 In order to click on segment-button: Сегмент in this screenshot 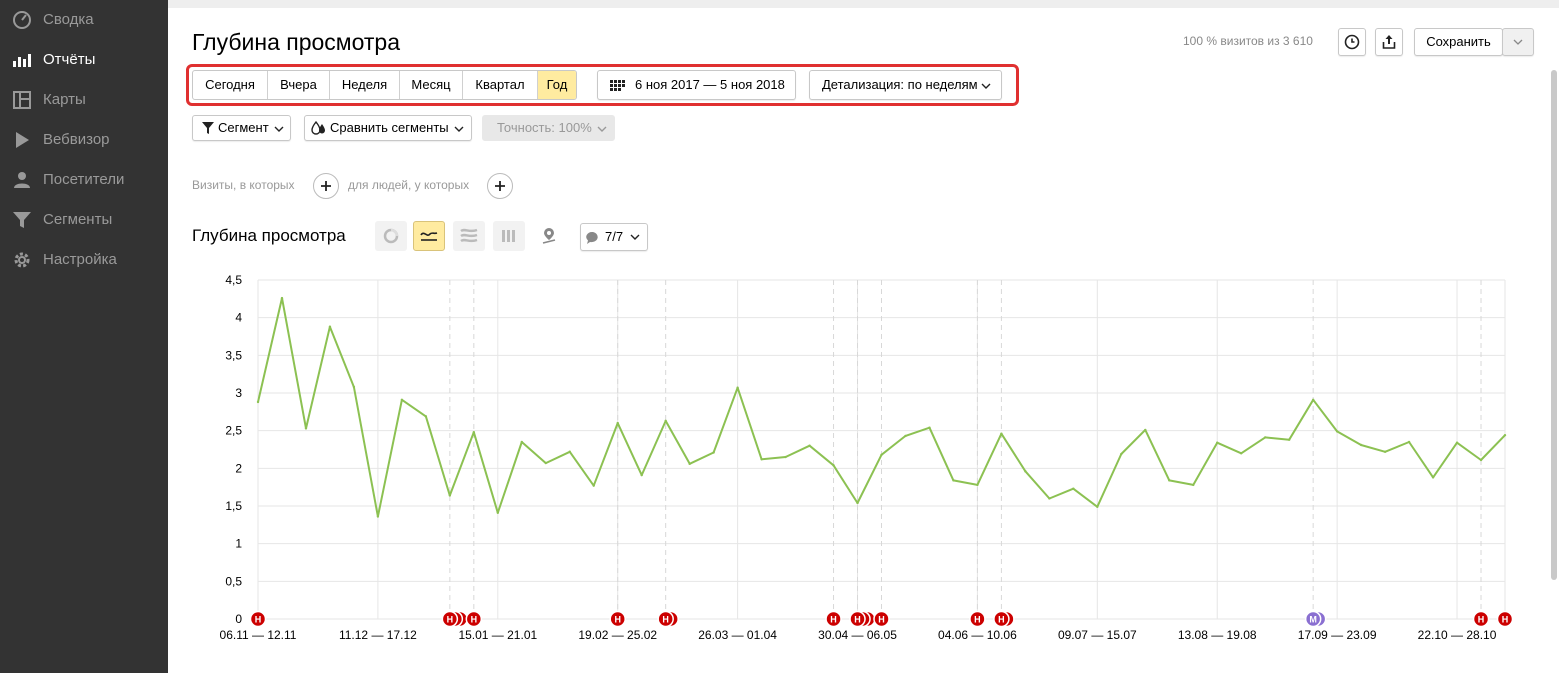, I will do `click(241, 128)`.